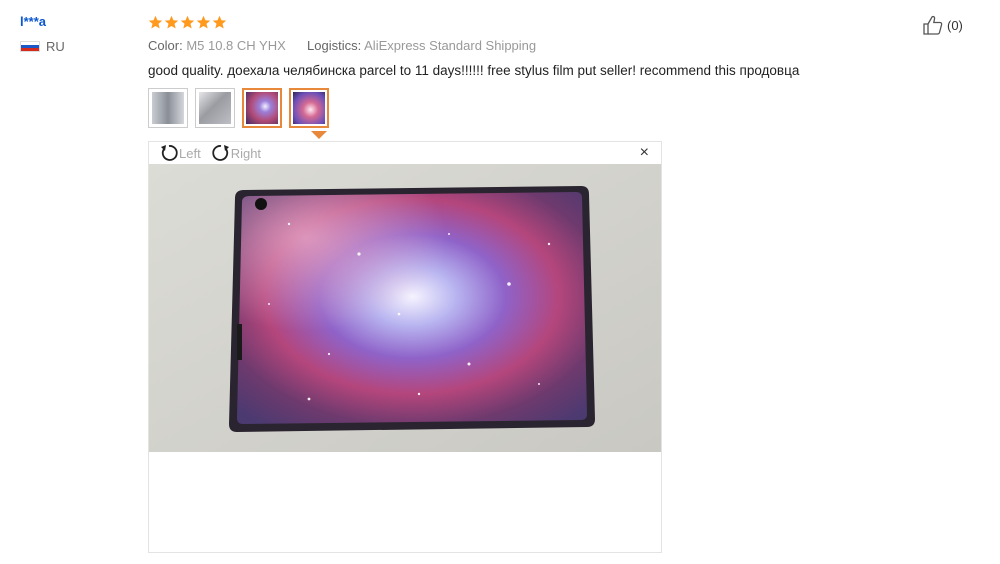 Image resolution: width=1000 pixels, height=564 pixels. What do you see at coordinates (165, 45) in the screenshot?
I see `color-label: Color:` at bounding box center [165, 45].